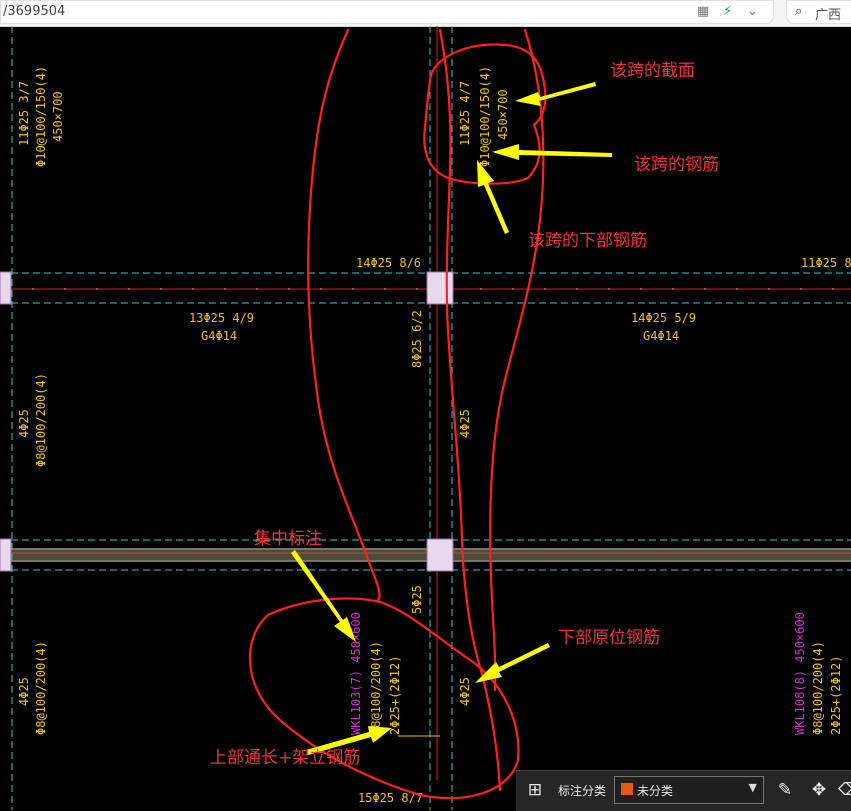 This screenshot has height=811, width=851. What do you see at coordinates (465, 113) in the screenshot?
I see `cad-label: 11Φ25 4/7` at bounding box center [465, 113].